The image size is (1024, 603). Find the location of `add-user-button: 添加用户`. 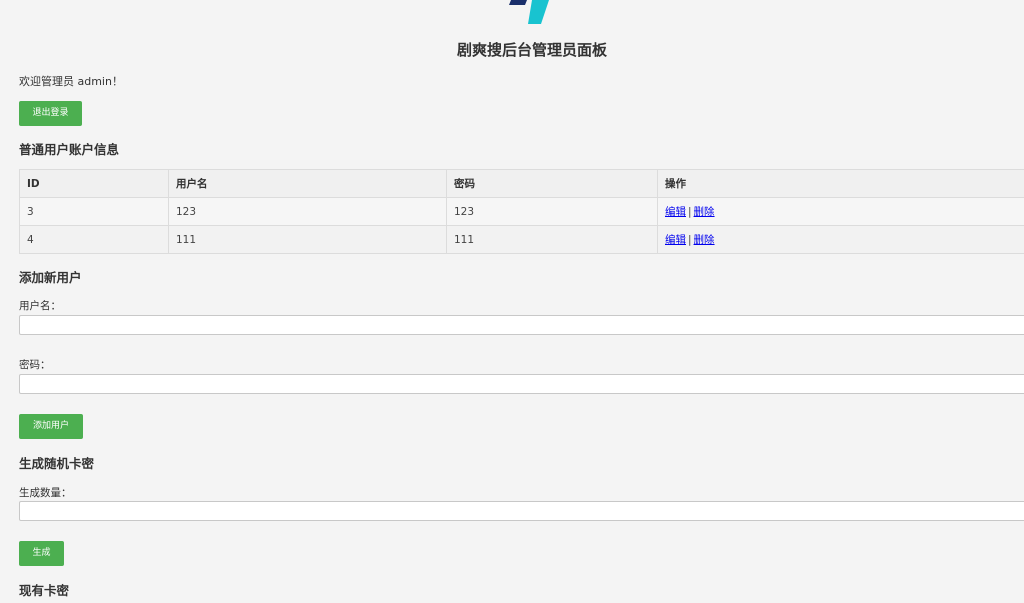

add-user-button: 添加用户 is located at coordinates (51, 426).